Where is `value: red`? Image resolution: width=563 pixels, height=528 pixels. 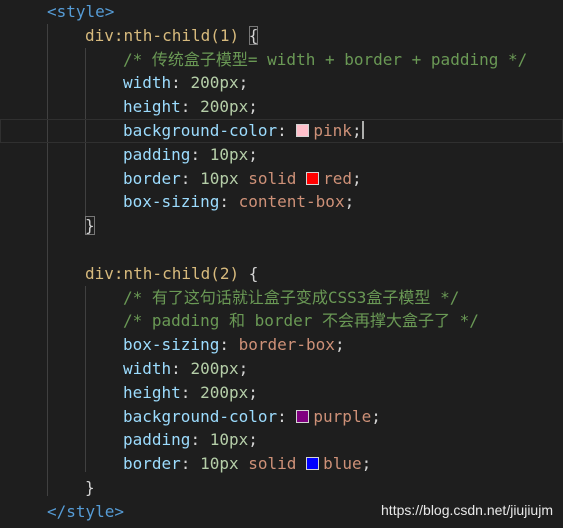
value: red is located at coordinates (337, 178).